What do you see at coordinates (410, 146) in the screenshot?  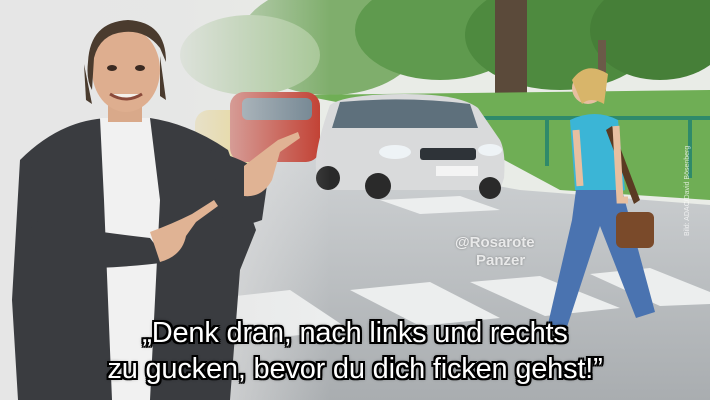 I see `silver-car` at bounding box center [410, 146].